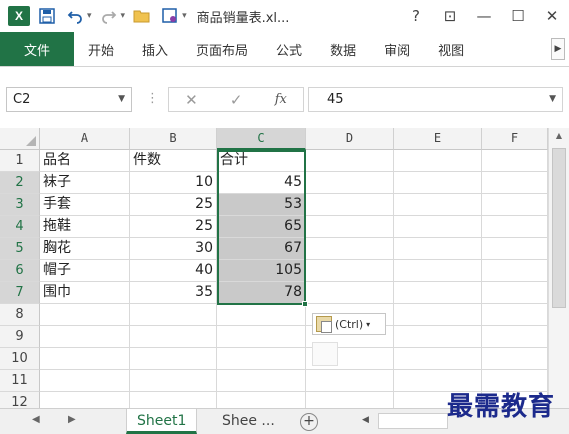 This screenshot has height=434, width=569. I want to click on column-header-e: E, so click(438, 139).